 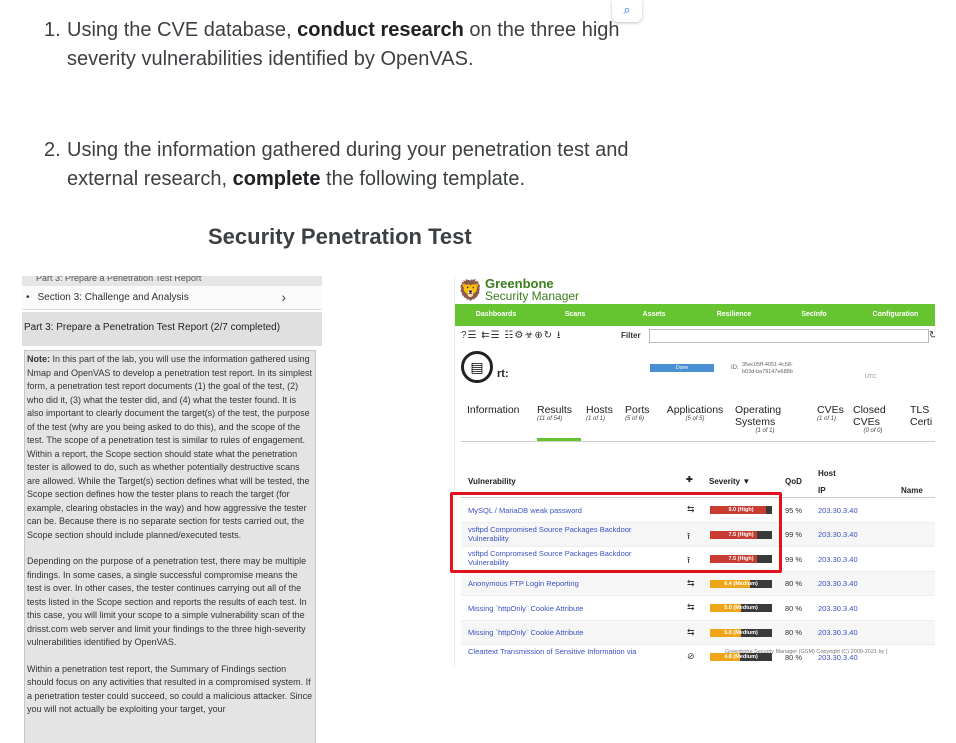 I want to click on refresh-icon: ↻, so click(x=932, y=336).